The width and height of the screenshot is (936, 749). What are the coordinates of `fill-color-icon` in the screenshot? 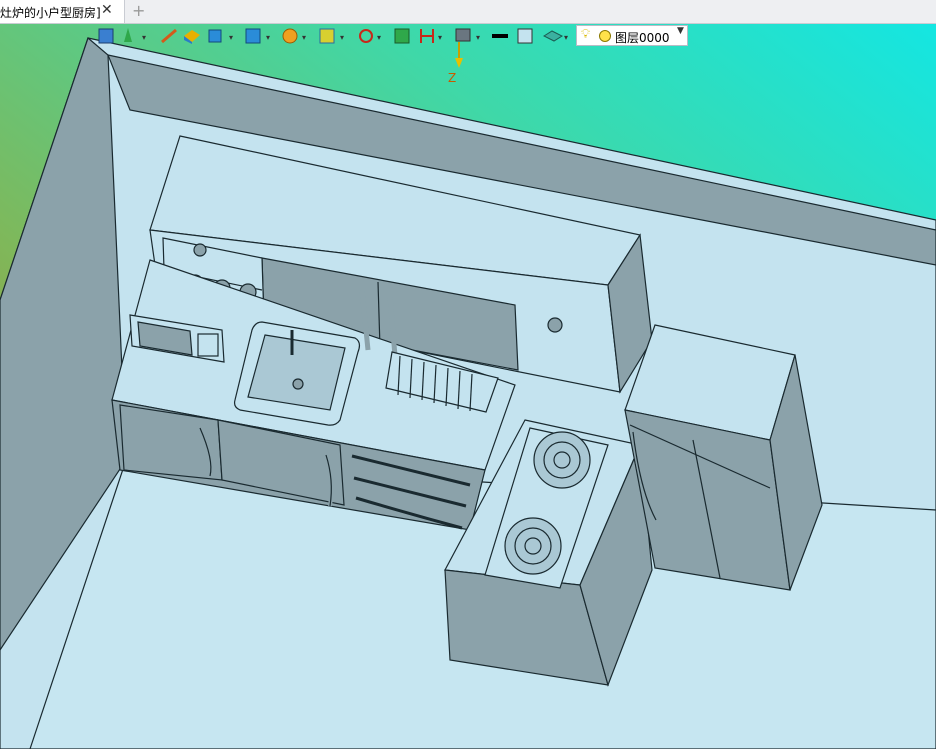 It's located at (525, 36).